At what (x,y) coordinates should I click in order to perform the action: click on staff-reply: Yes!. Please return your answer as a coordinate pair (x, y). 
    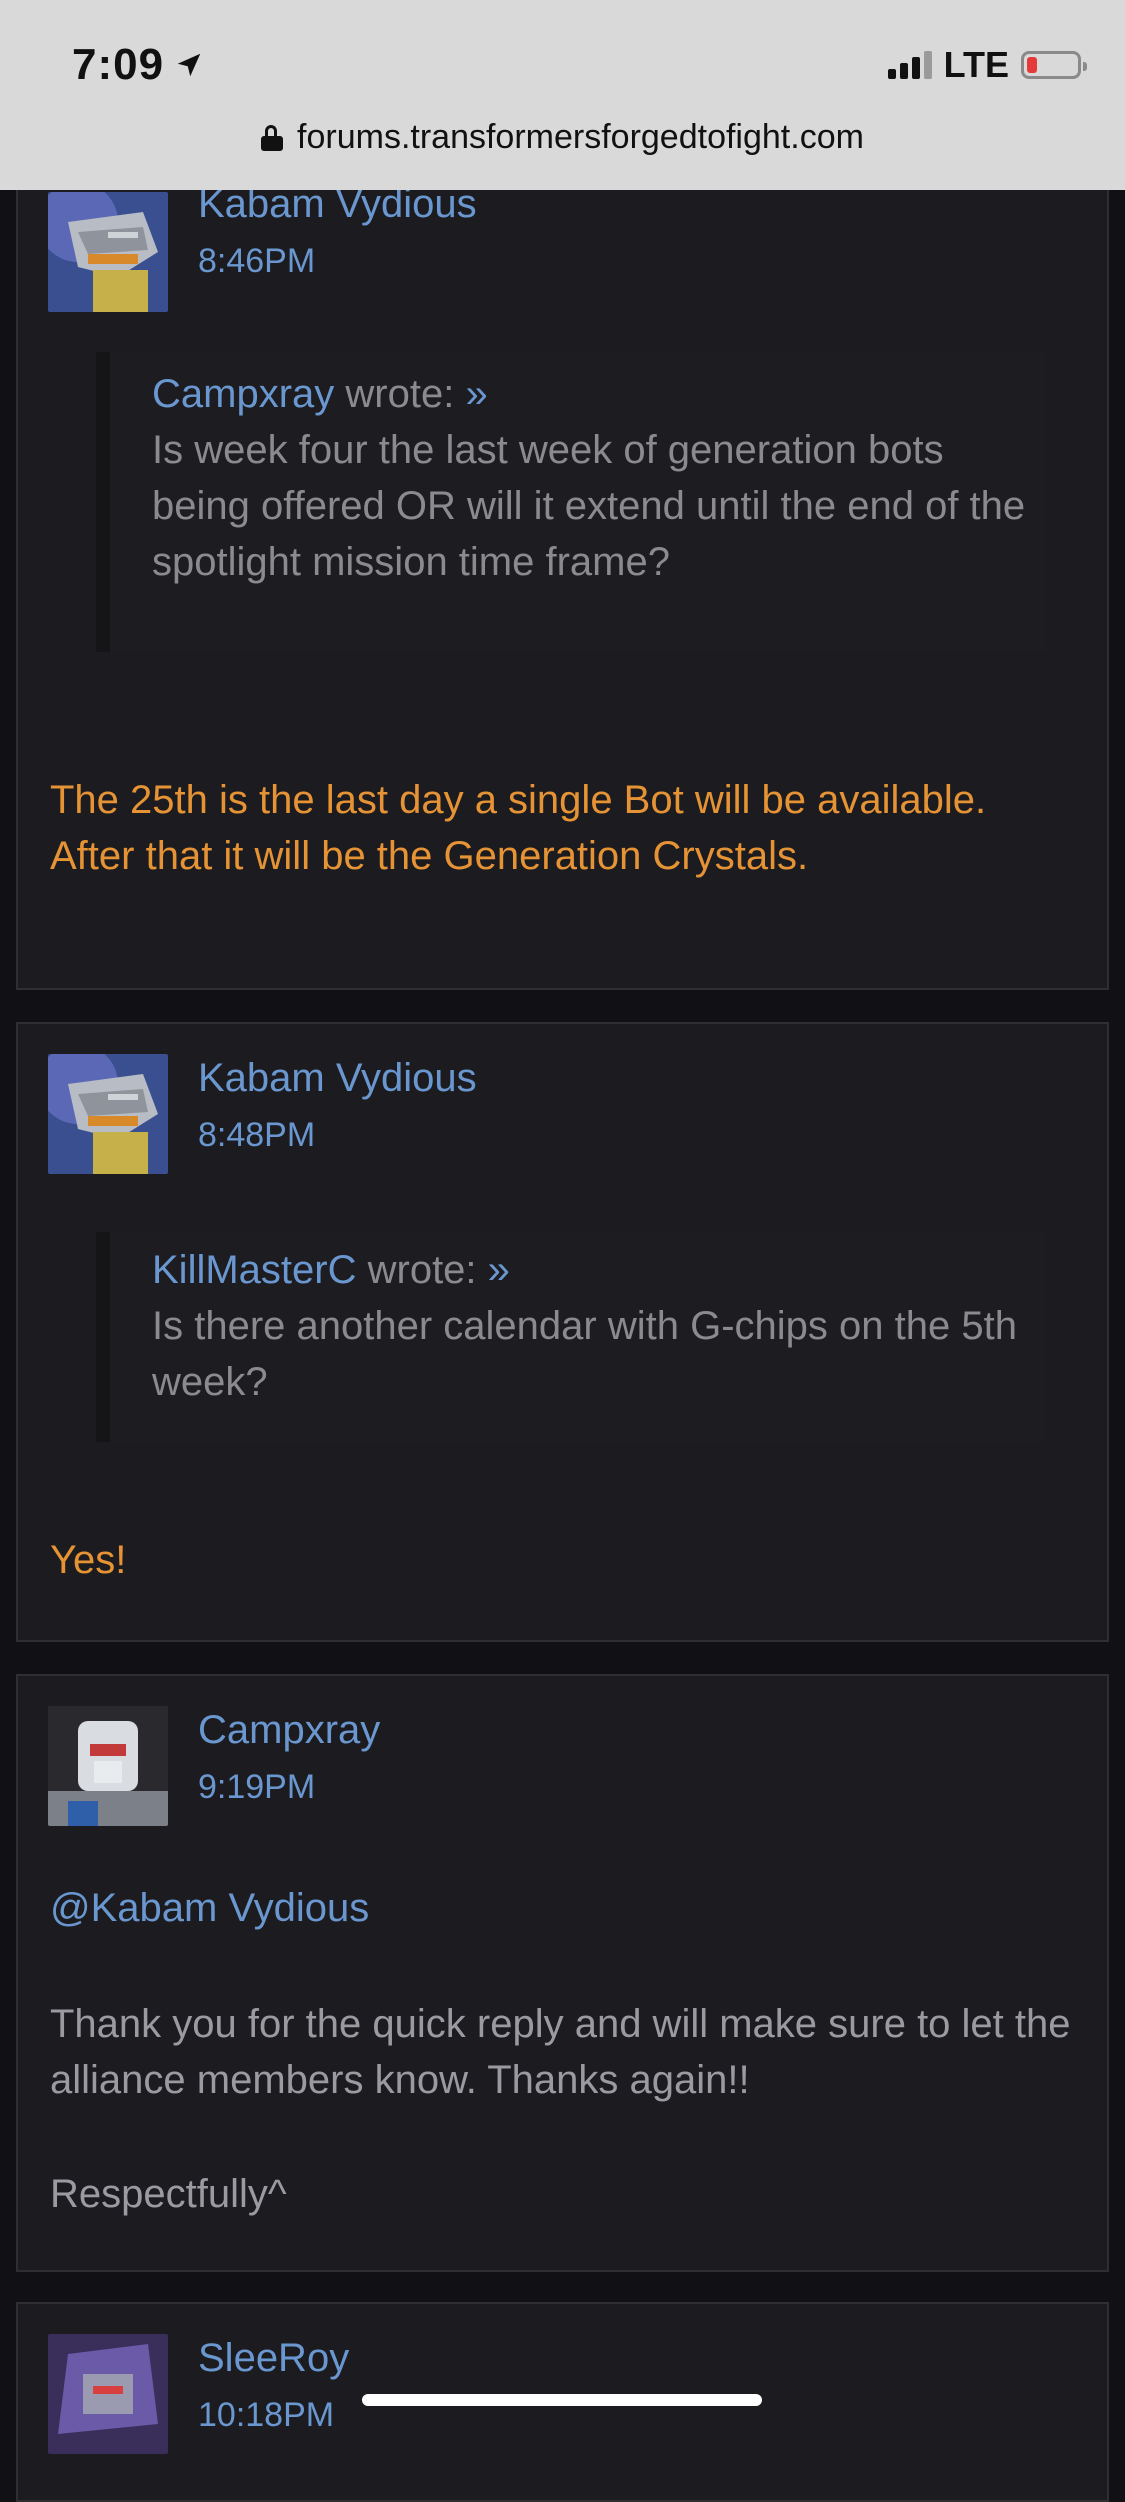
    Looking at the image, I should click on (88, 1560).